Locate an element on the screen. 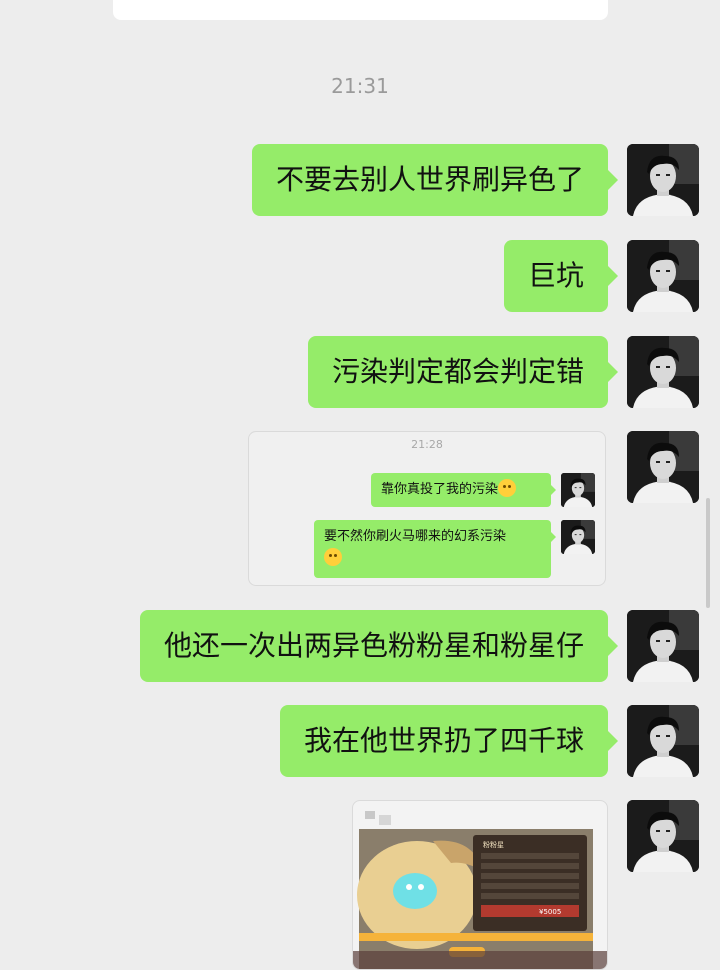 The height and width of the screenshot is (970, 720). forwarded-message-text: 靠你真投了我的污染 is located at coordinates (440, 489).